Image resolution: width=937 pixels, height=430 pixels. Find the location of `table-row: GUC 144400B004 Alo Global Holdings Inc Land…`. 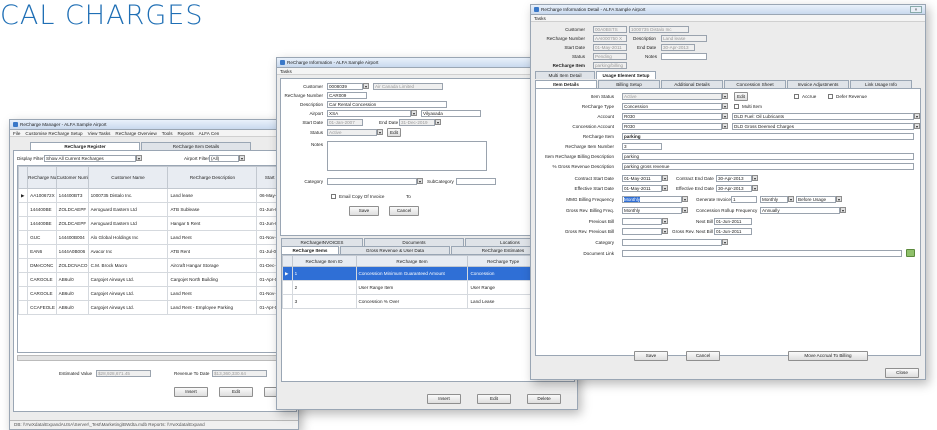

table-row: GUC 144400B004 Alo Global Holdings Inc Land… is located at coordinates (156, 237).